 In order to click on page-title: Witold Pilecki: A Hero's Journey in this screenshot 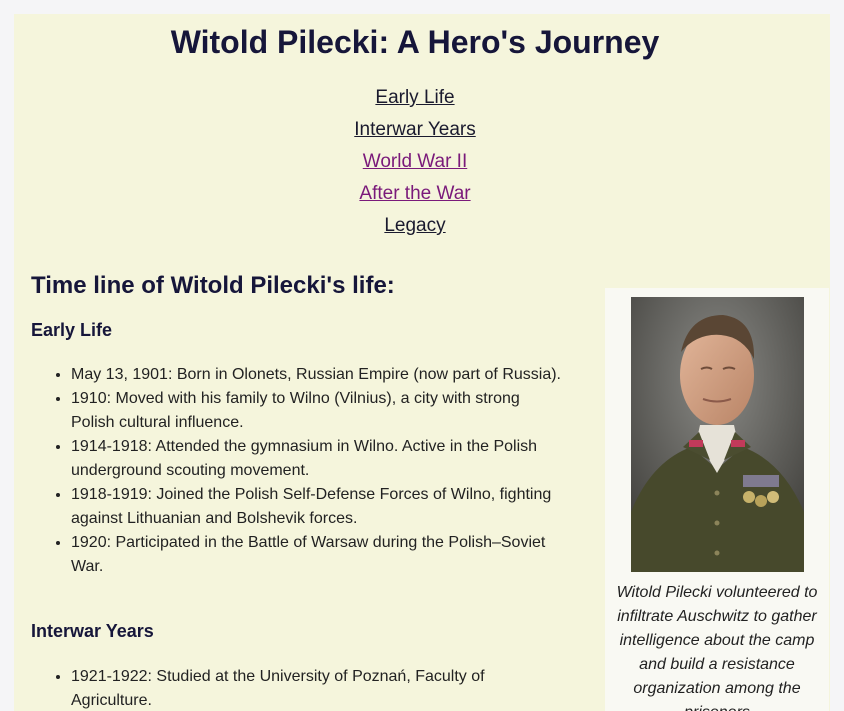, I will do `click(415, 42)`.